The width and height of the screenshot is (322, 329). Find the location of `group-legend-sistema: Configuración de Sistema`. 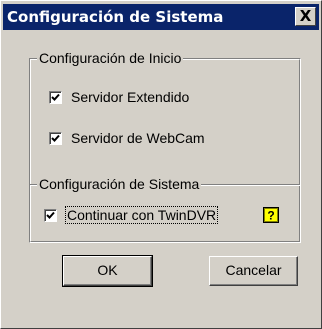

group-legend-sistema: Configuración de Sistema is located at coordinates (119, 184).